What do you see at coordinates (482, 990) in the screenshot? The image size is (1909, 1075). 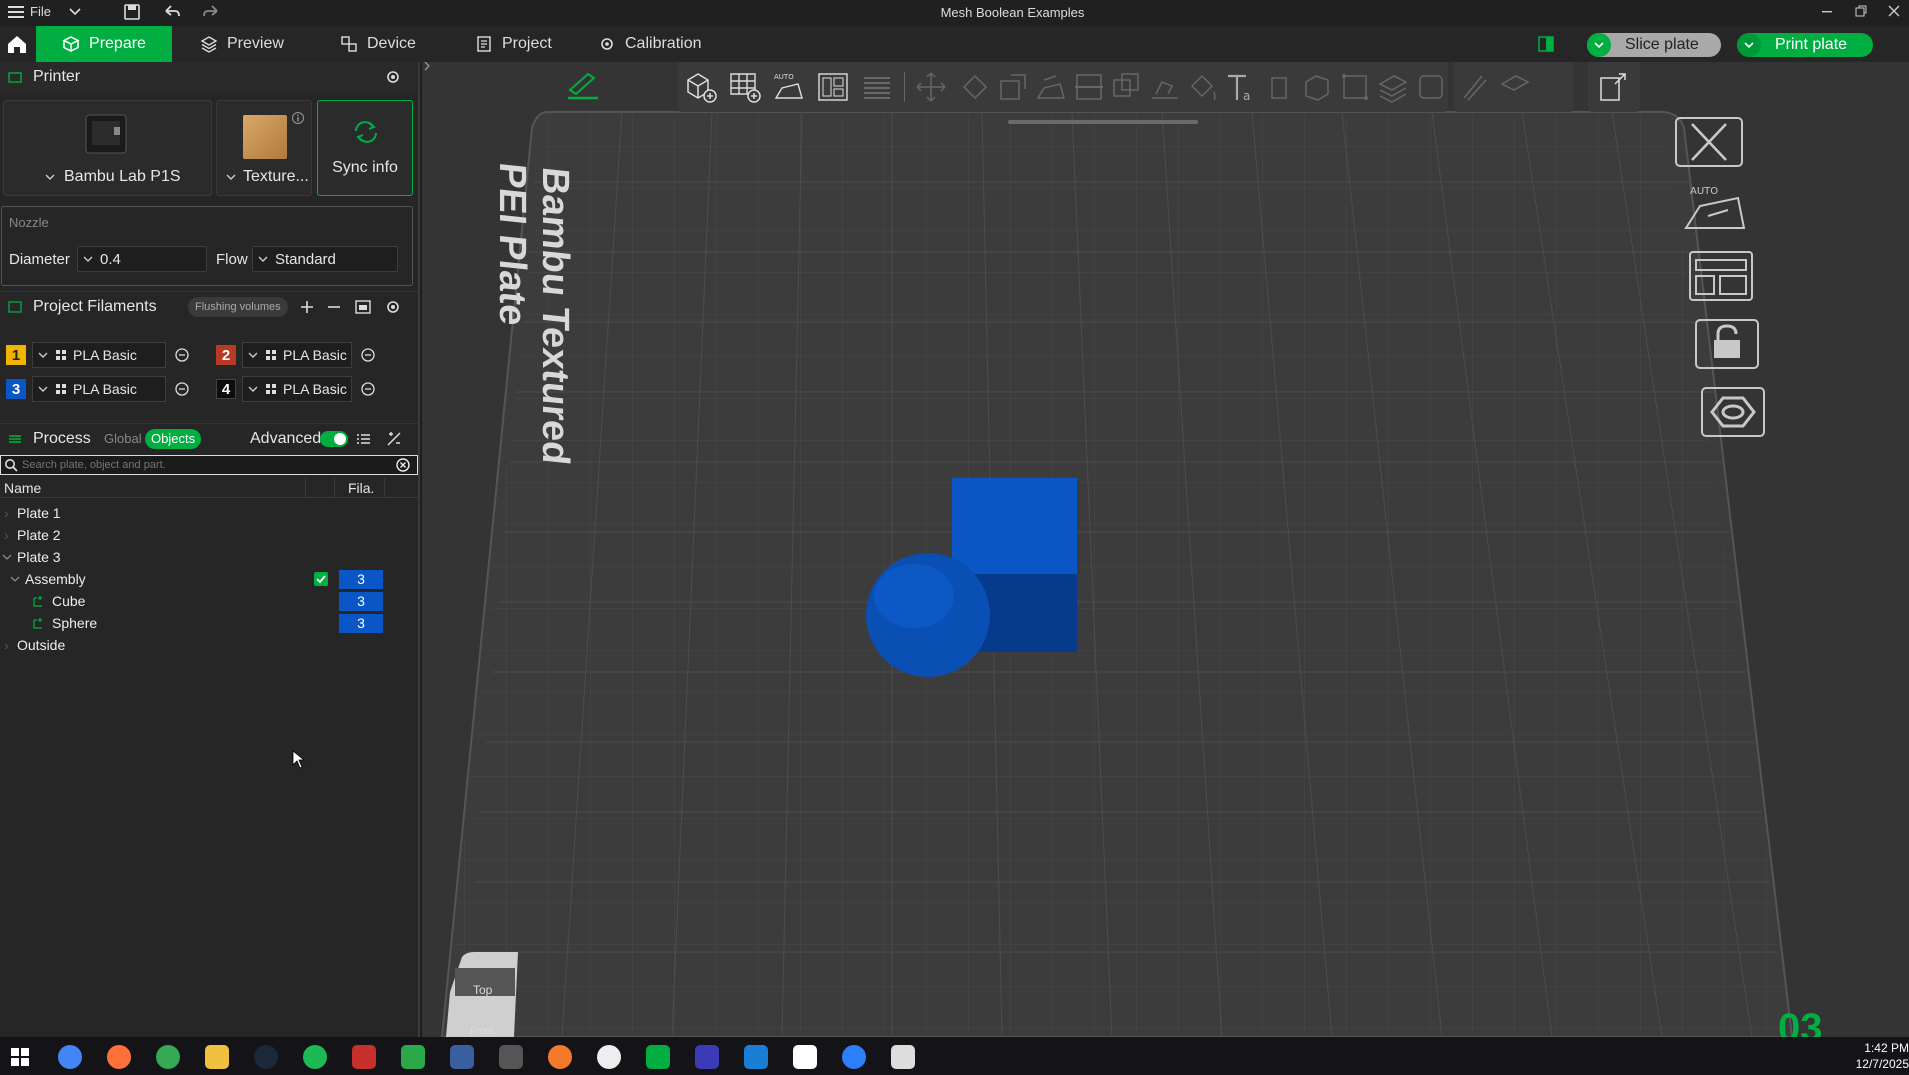 I see `view-cube-top: Top` at bounding box center [482, 990].